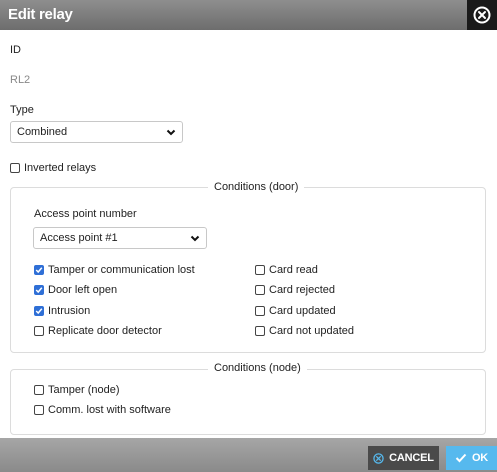 This screenshot has width=497, height=472. Describe the element at coordinates (302, 311) in the screenshot. I see `card-updated-label: Card updated` at that location.